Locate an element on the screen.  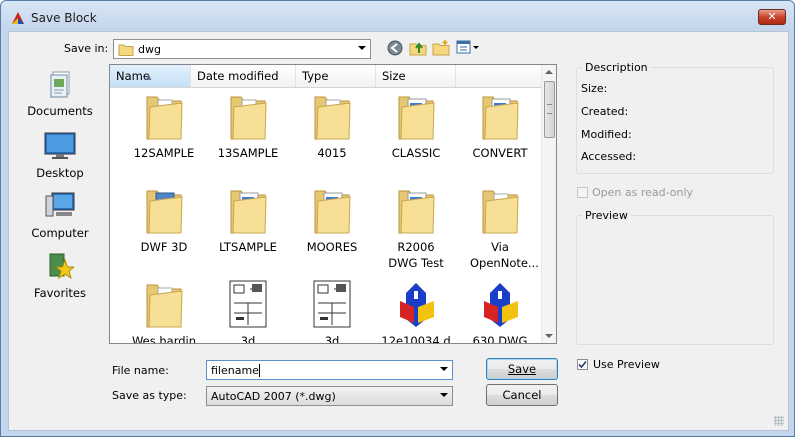
save-button-label: Save is located at coordinates (522, 369).